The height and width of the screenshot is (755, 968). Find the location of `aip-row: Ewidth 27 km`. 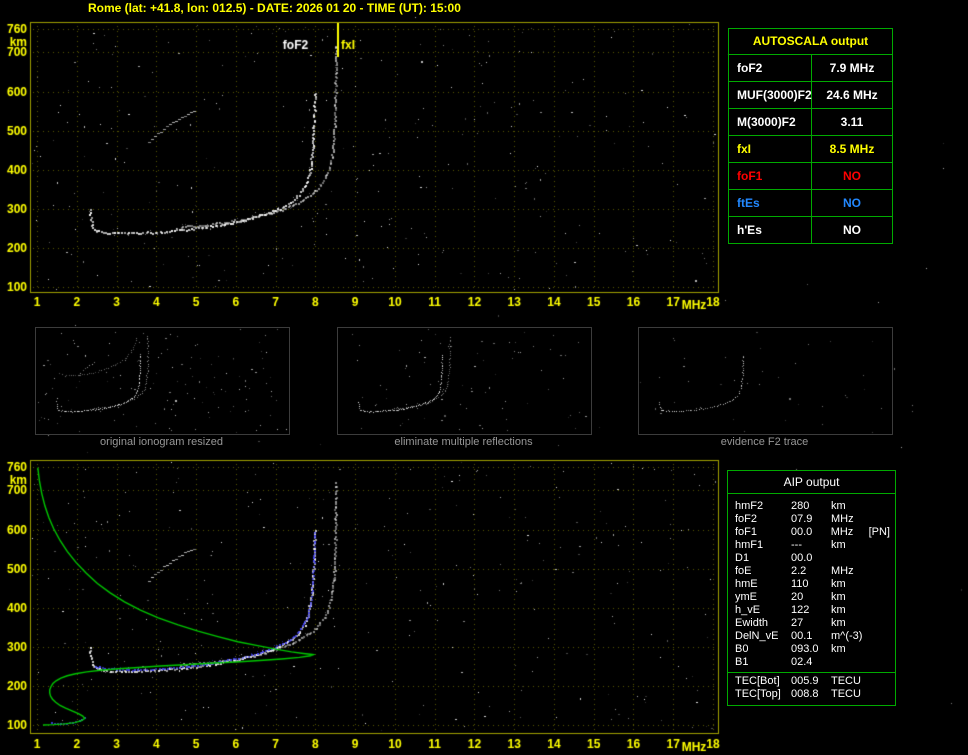

aip-row: Ewidth 27 km is located at coordinates (811, 623).